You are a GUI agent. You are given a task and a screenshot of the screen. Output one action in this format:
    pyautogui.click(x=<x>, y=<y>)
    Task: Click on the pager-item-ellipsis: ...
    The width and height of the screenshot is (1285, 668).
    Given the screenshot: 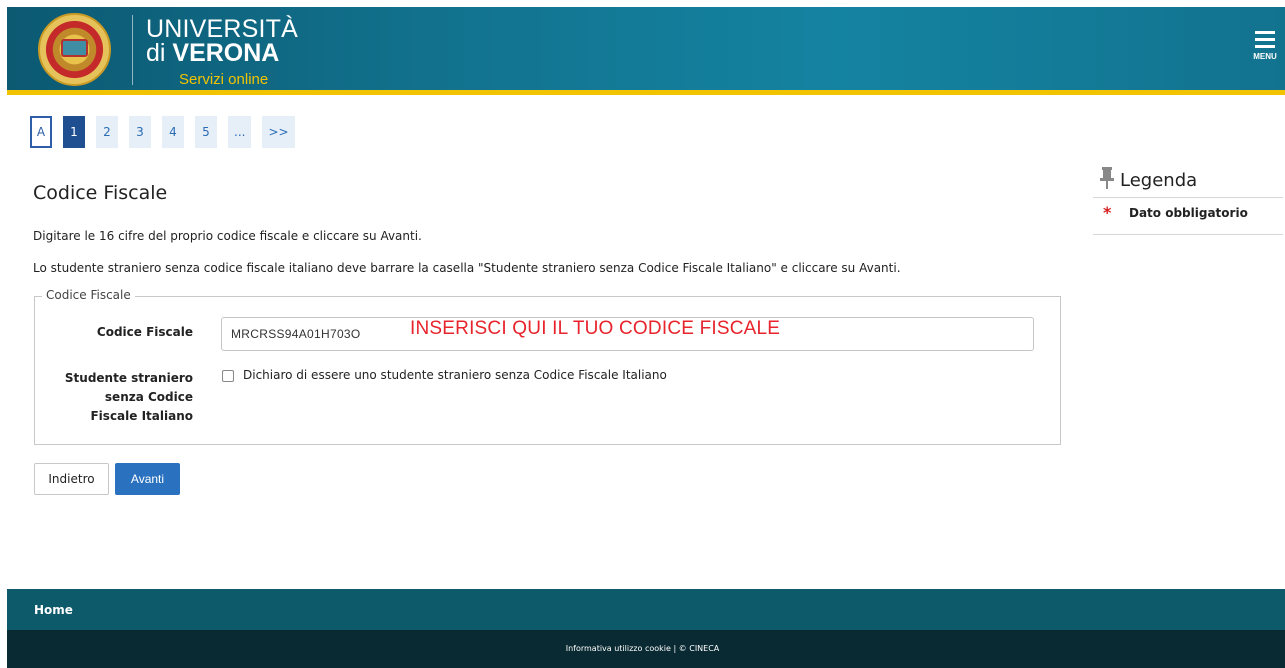 What is the action you would take?
    pyautogui.click(x=240, y=132)
    